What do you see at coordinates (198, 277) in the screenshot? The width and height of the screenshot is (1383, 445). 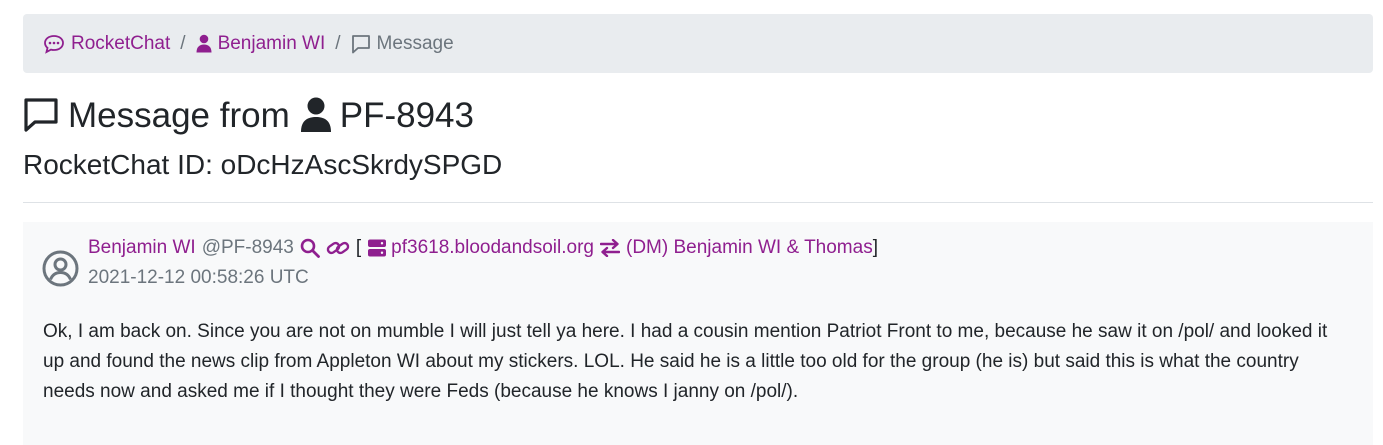 I see `message-timestamp: 2021-12-12 00:58:26 UTC` at bounding box center [198, 277].